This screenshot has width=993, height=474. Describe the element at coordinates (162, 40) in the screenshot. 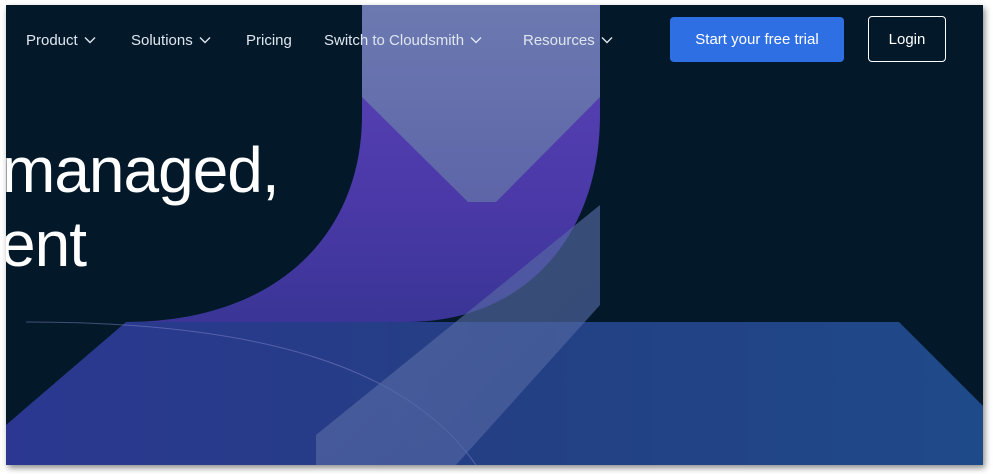

I see `nav-item-label: Solutions` at that location.